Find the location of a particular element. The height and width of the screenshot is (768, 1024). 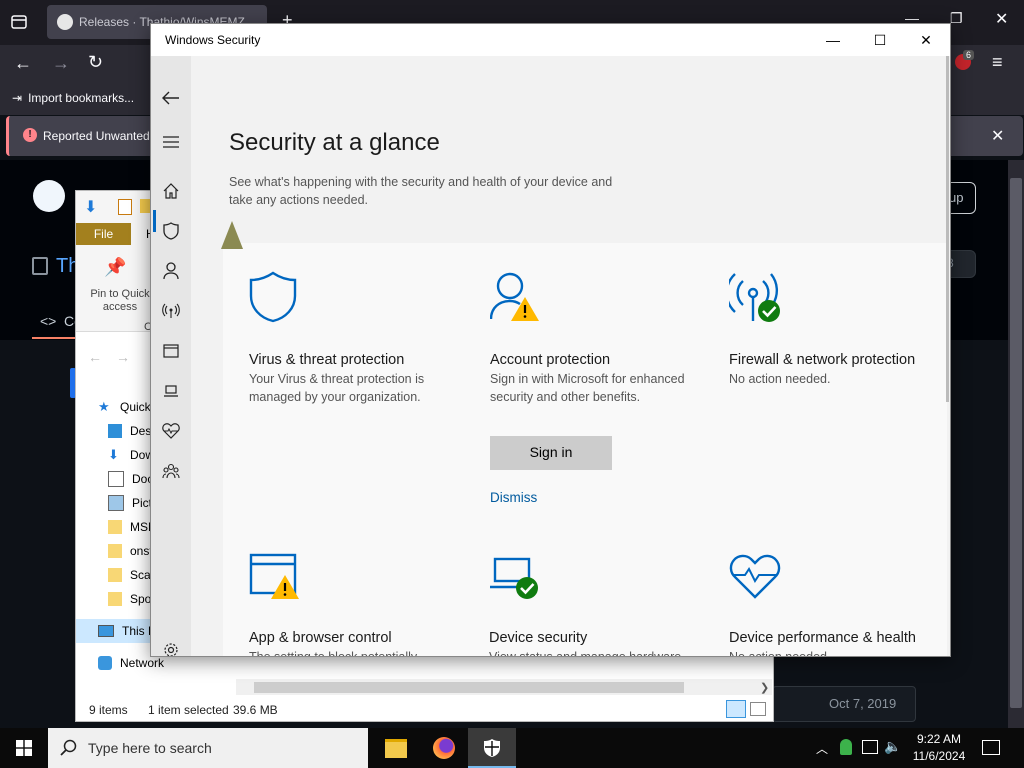

dismiss-link: Dismiss is located at coordinates (513, 497).